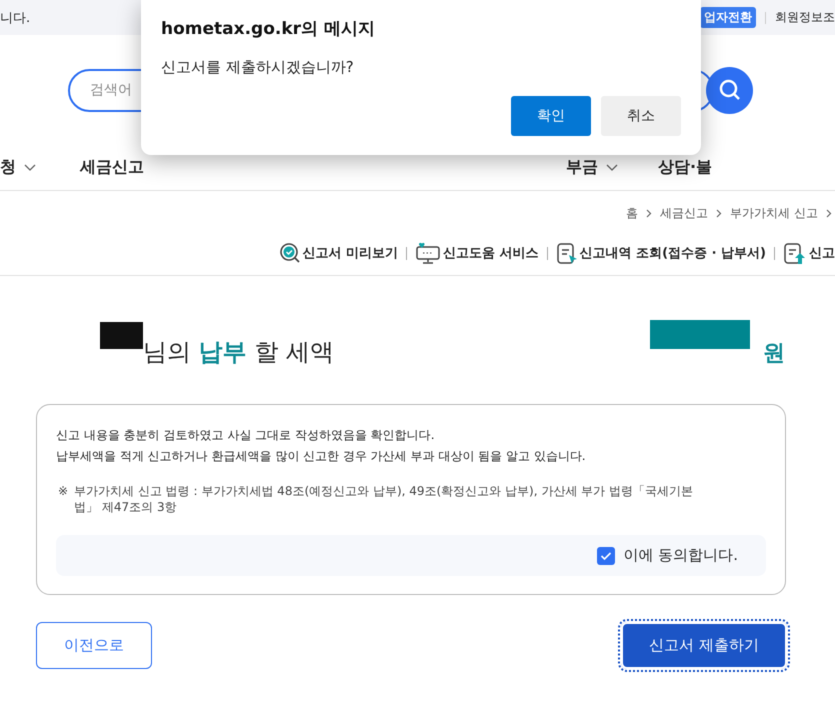 This screenshot has width=835, height=704. What do you see at coordinates (384, 499) in the screenshot?
I see `law-note: 부가가치세 신고 법령 : 부가가치세법 48조(예정신고와 납부), 49조(확정신고와 납부), 가산세 부가 법령「국세기본법」 제47조의 3항` at bounding box center [384, 499].